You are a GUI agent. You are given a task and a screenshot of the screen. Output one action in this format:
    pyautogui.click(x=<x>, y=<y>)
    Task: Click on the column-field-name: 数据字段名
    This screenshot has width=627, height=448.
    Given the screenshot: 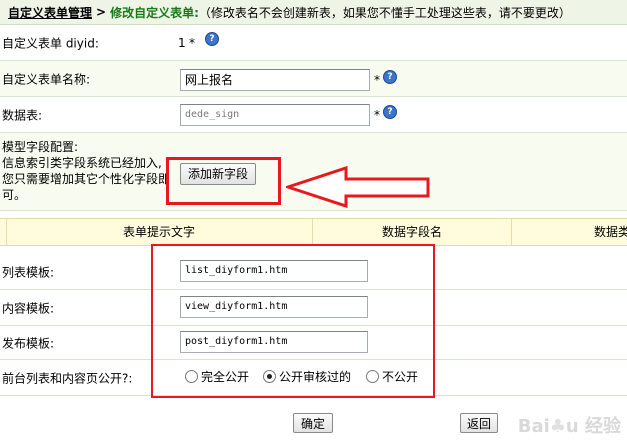 What is the action you would take?
    pyautogui.click(x=411, y=232)
    